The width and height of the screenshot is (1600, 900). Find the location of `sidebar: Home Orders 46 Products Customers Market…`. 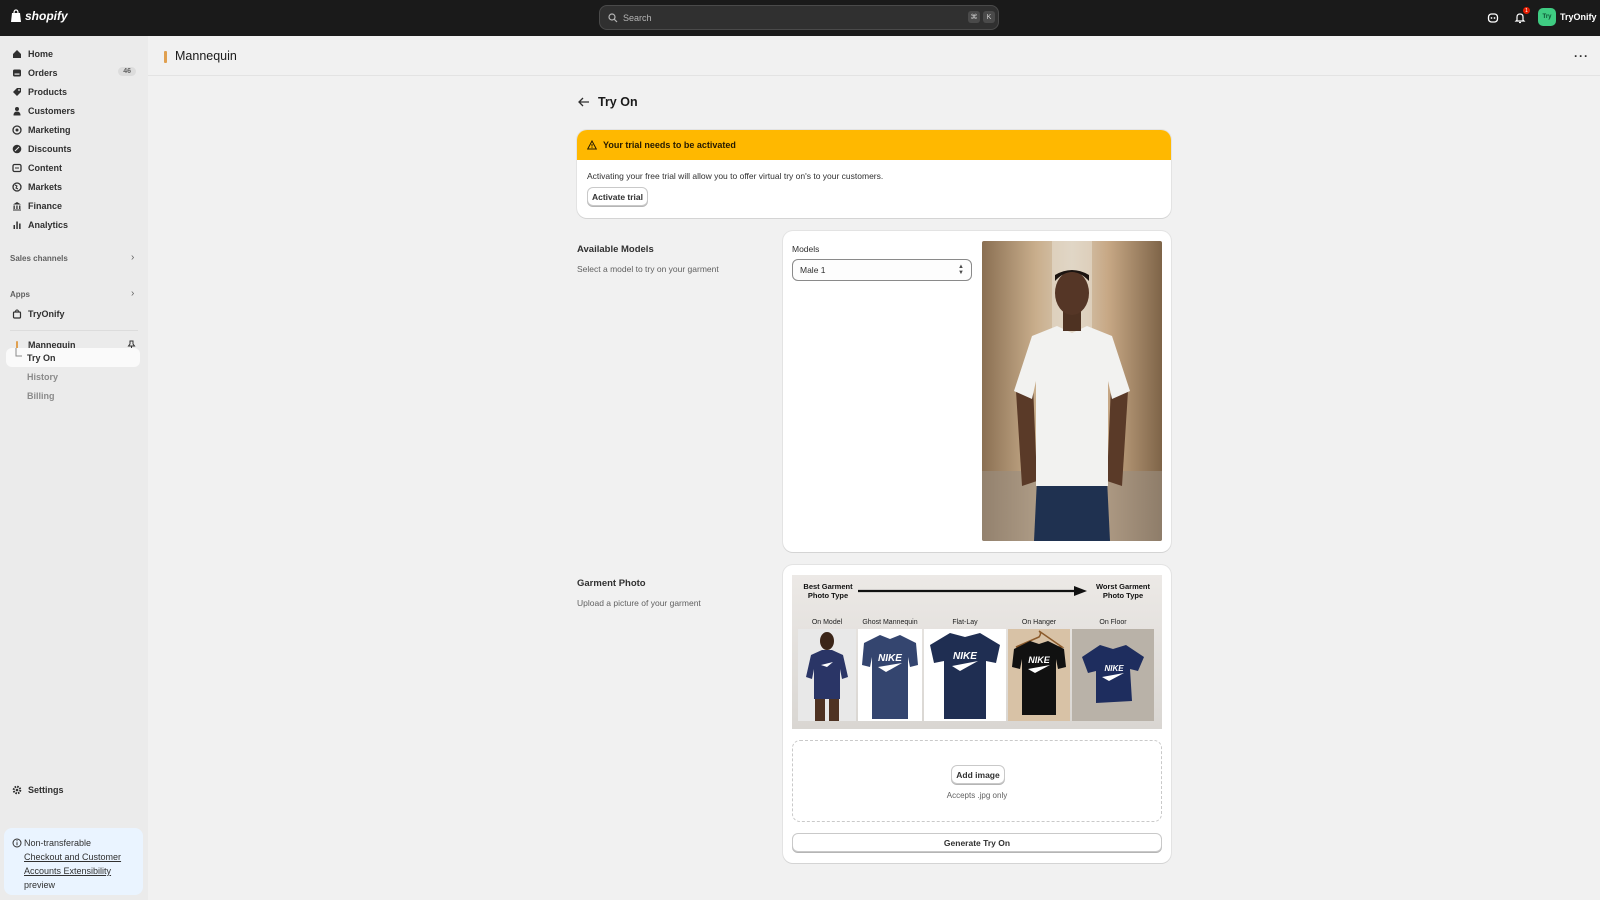

sidebar: Home Orders 46 Products Customers Market… is located at coordinates (74, 468).